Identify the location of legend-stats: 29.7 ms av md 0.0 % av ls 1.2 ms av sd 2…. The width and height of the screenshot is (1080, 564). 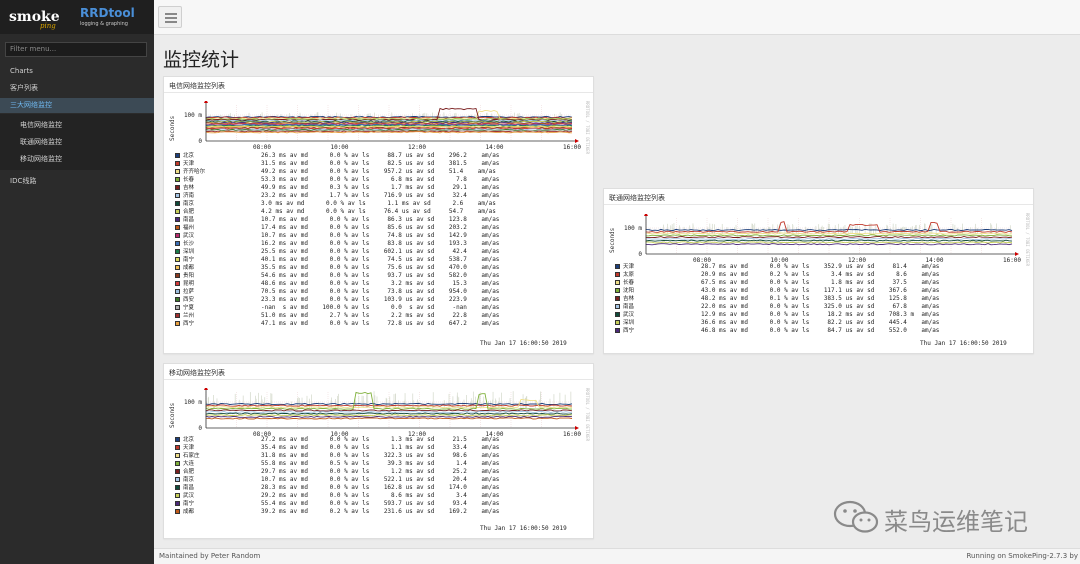
(380, 471).